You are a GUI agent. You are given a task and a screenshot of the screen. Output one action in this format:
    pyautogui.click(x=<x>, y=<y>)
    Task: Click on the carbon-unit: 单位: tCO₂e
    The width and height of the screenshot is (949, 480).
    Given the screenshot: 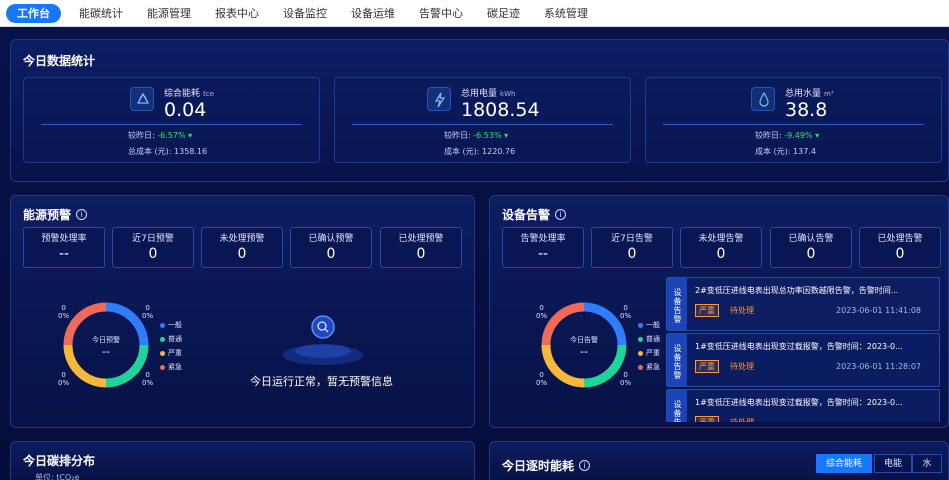 What is the action you would take?
    pyautogui.click(x=57, y=476)
    